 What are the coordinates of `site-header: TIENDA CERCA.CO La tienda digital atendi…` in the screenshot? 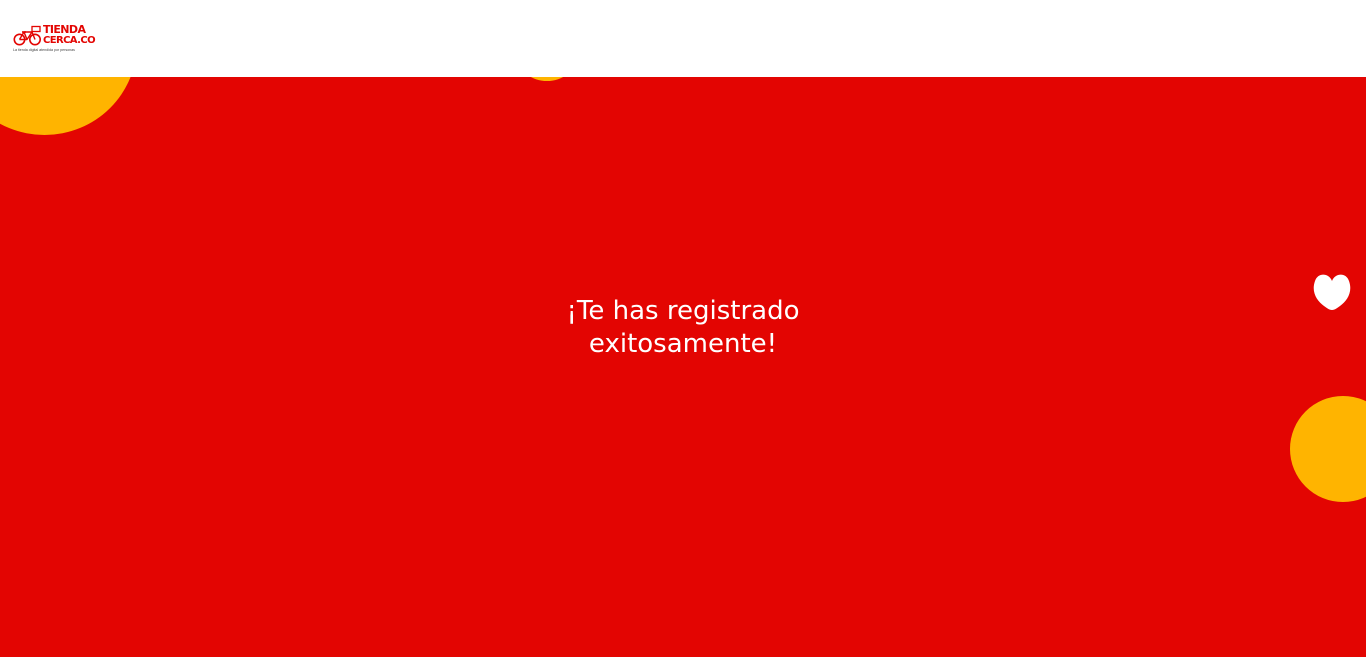 It's located at (683, 38).